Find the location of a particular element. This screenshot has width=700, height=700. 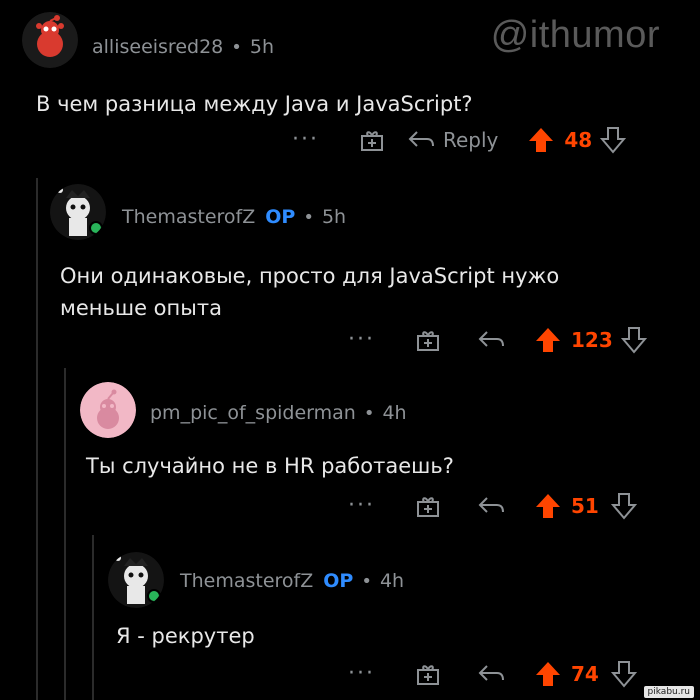

comment-actions: ··· 123 is located at coordinates (497, 340).